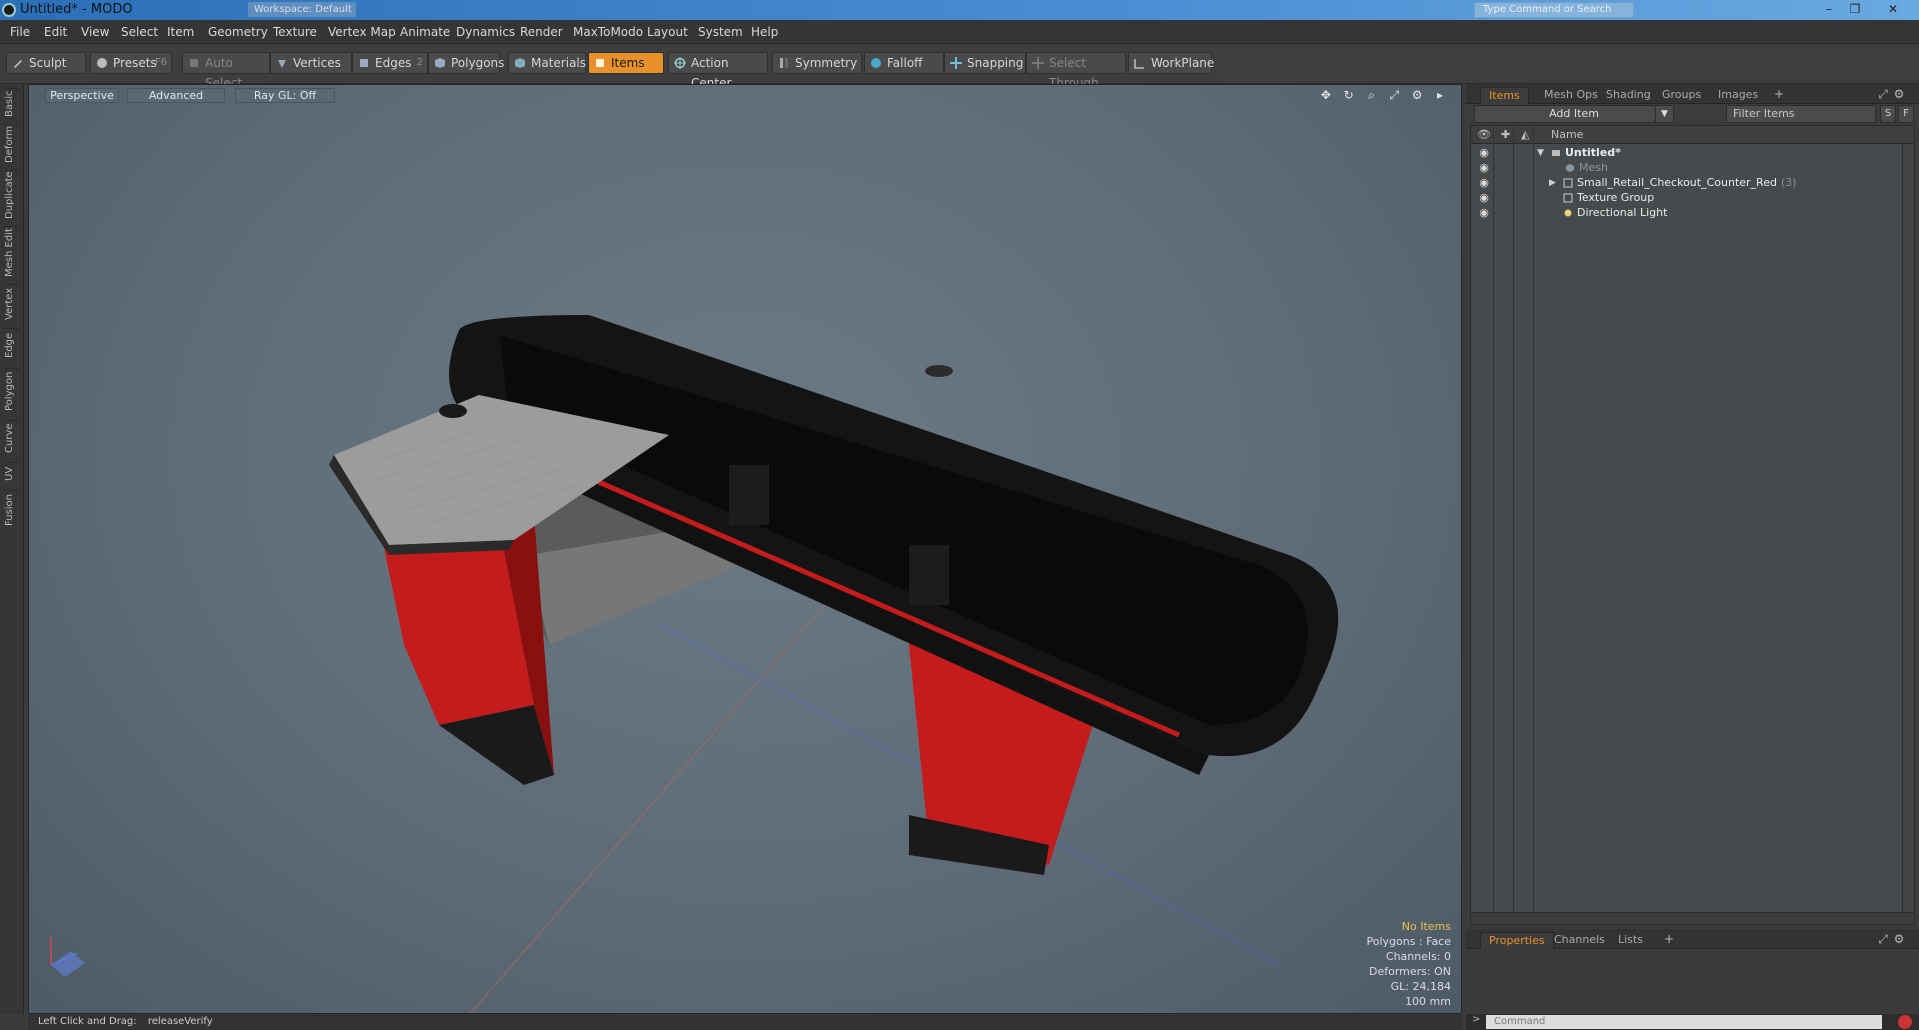  Describe the element at coordinates (12, 303) in the screenshot. I see `tab-vertex: Vertex` at that location.